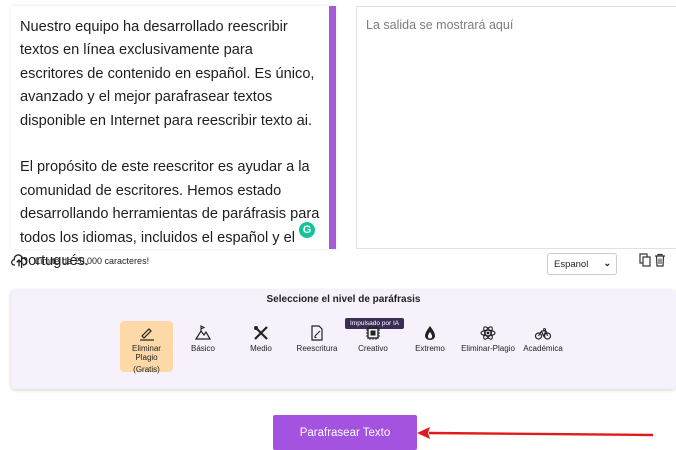  Describe the element at coordinates (345, 432) in the screenshot. I see `paraphrase-button: Parafrasear Texto` at that location.